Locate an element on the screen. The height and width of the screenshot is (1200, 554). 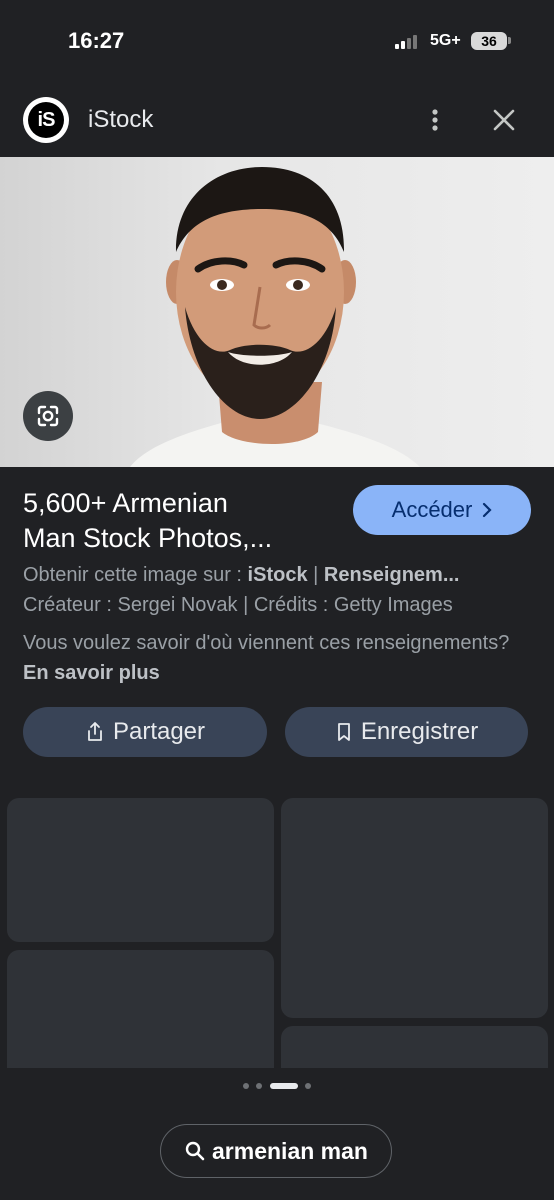
share-label: Partager is located at coordinates (159, 731).